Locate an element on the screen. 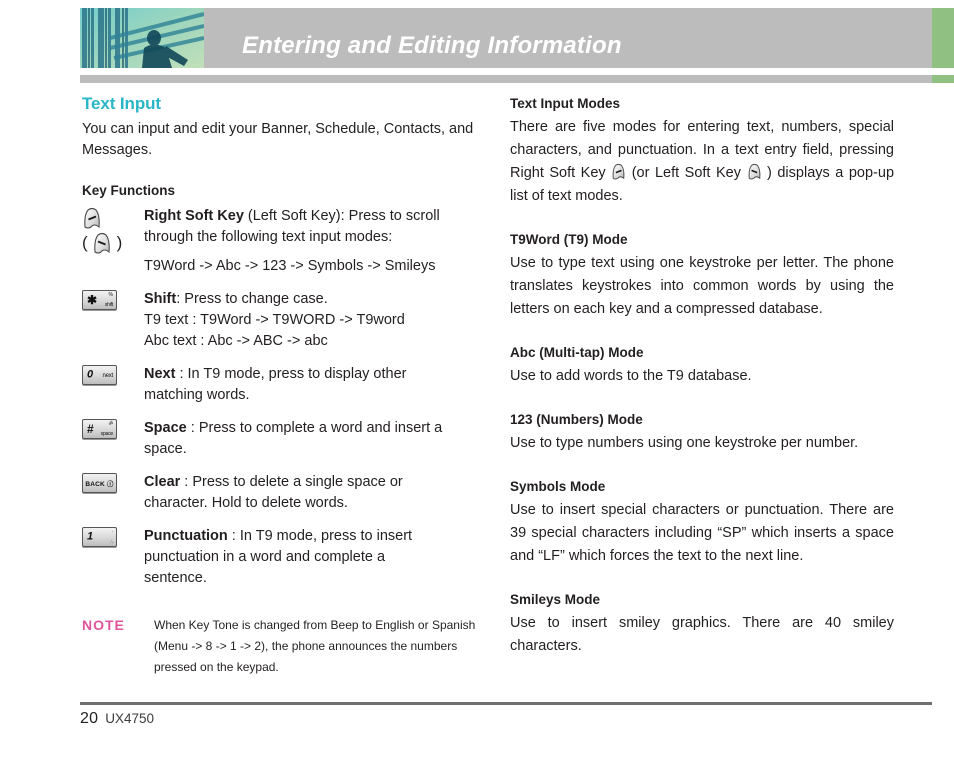 The width and height of the screenshot is (954, 771). key-glyph-top: ॐ is located at coordinates (110, 424).